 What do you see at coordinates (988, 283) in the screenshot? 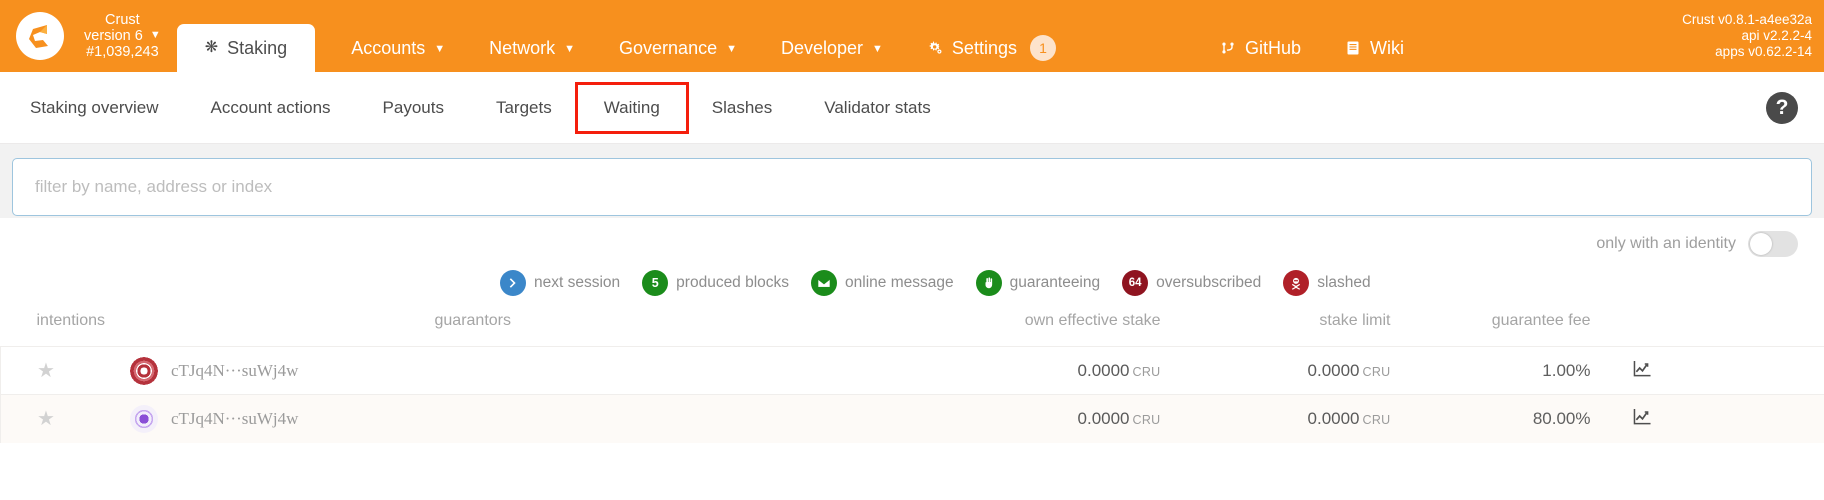
I see `hand-icon-svg` at bounding box center [988, 283].